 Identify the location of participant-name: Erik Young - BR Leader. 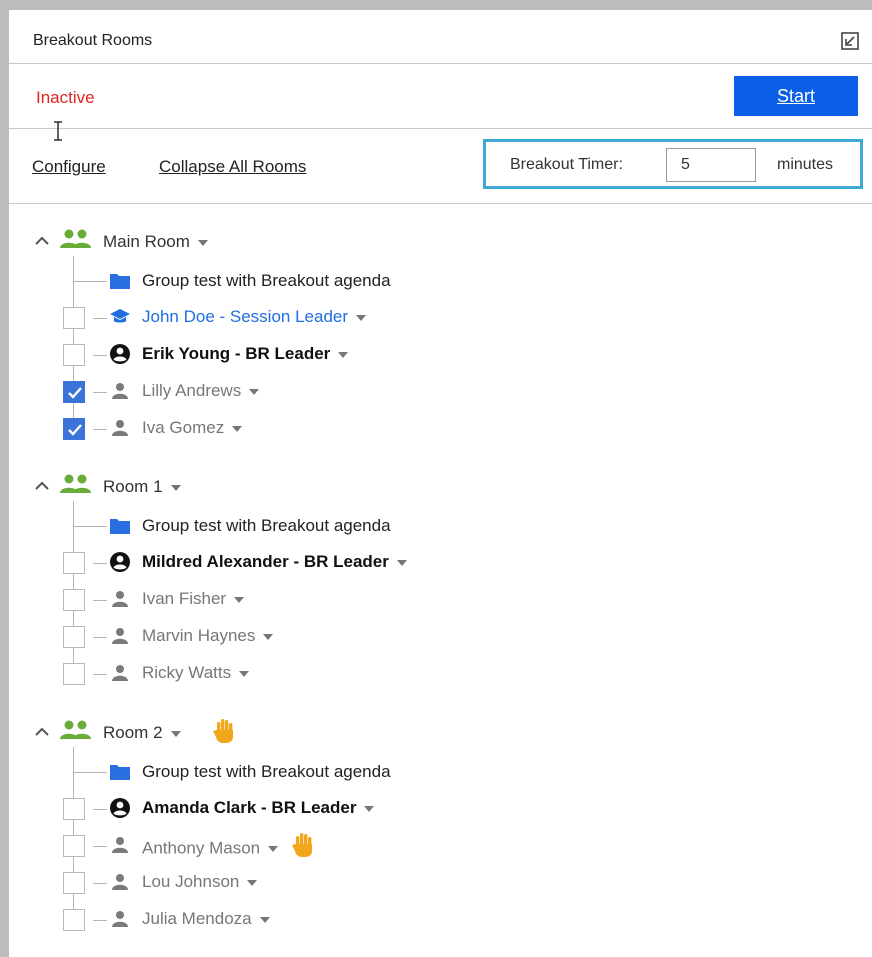
(245, 354).